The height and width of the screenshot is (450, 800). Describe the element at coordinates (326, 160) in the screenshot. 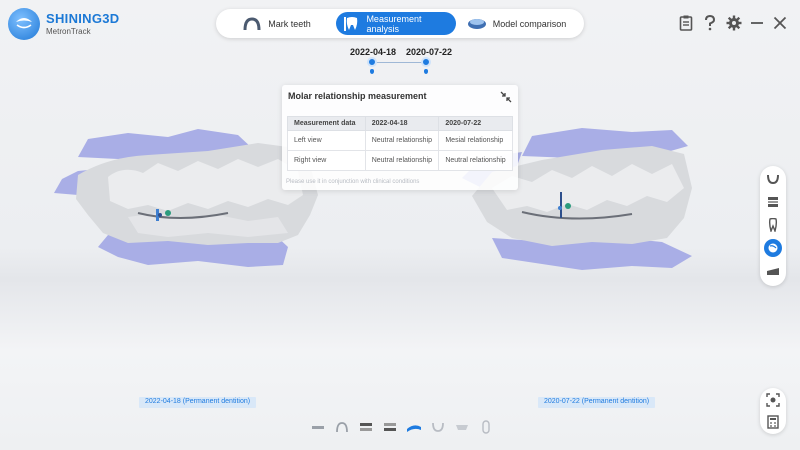

I see `table-cell: Right view` at that location.